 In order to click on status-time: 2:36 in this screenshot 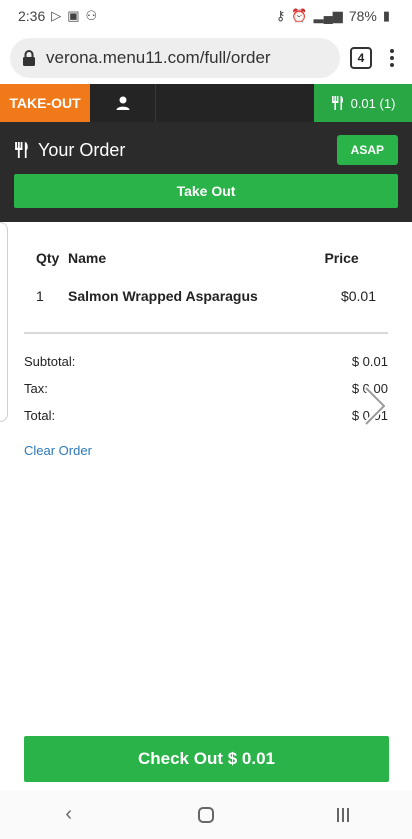, I will do `click(32, 16)`.